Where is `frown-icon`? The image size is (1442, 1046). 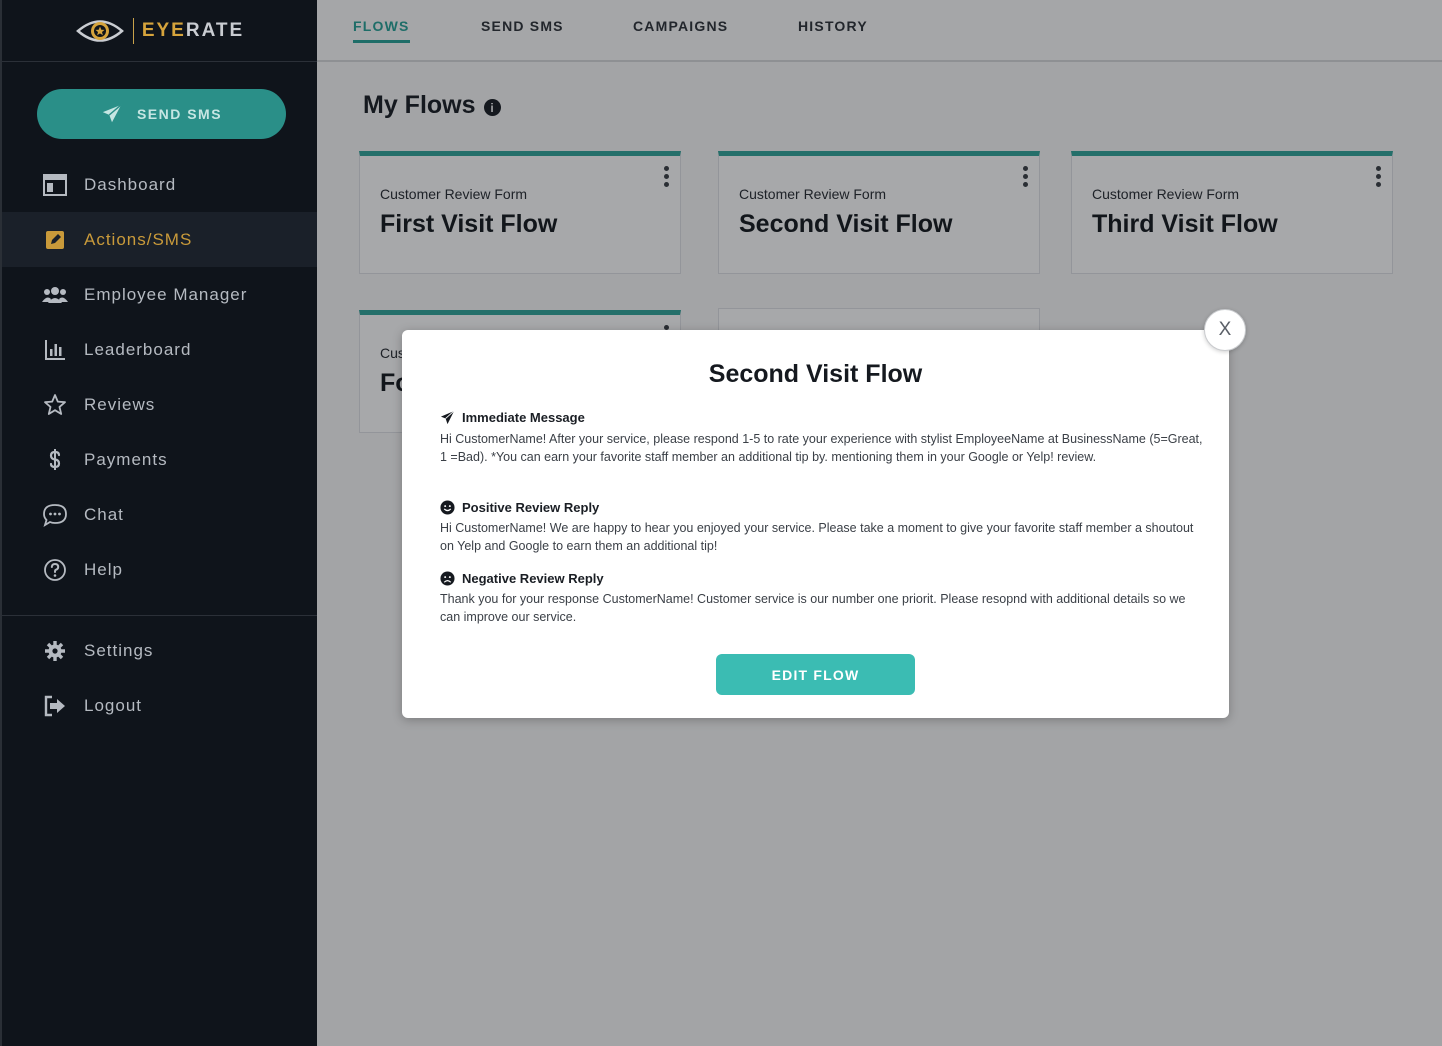 frown-icon is located at coordinates (447, 578).